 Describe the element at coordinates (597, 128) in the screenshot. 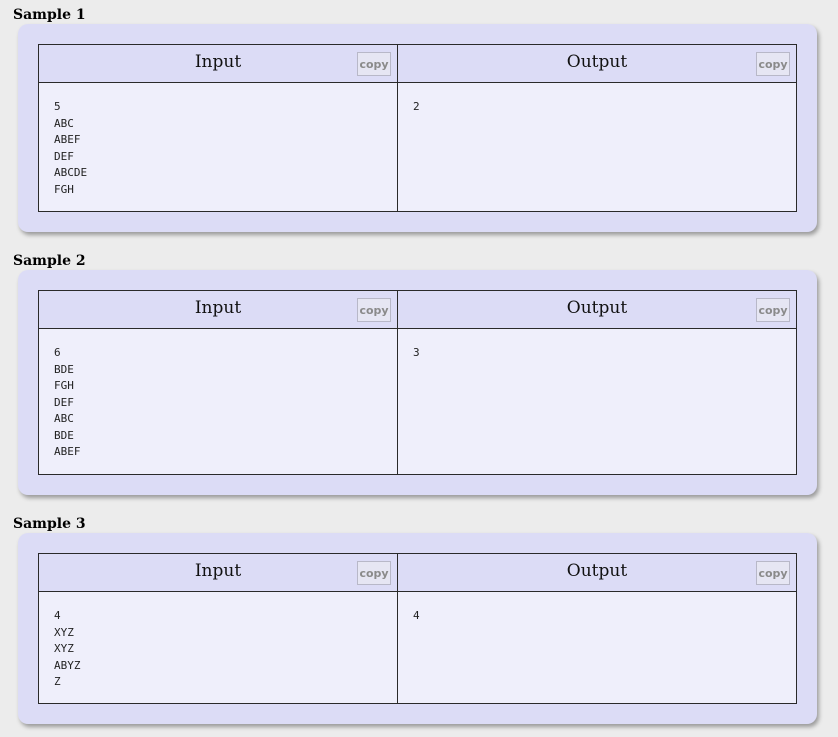

I see `sample-1-output-column: Output copy 2` at that location.